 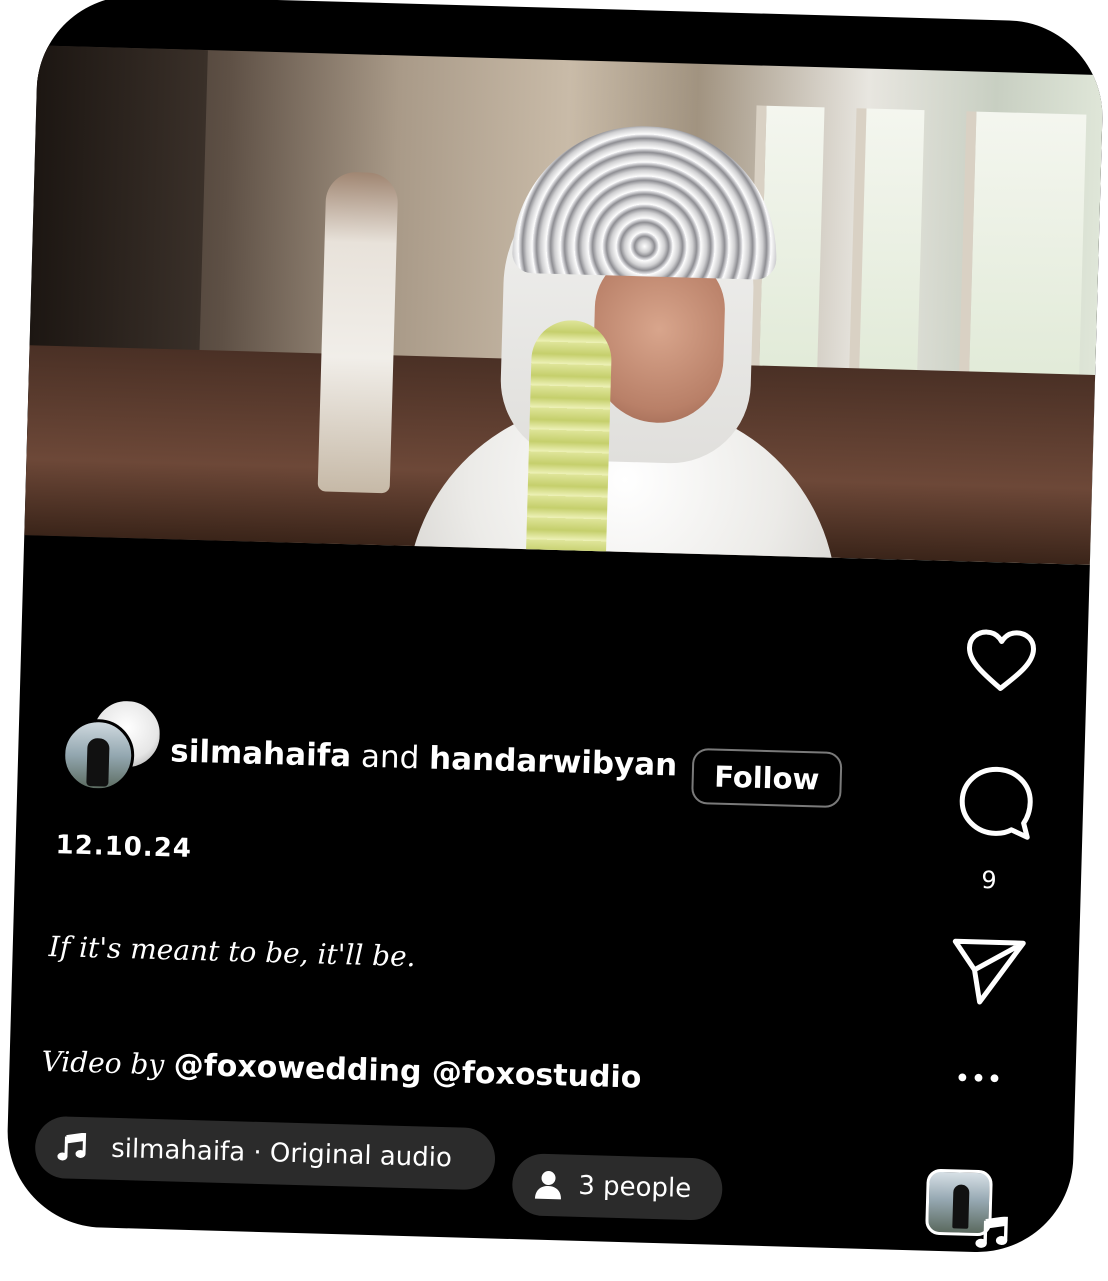 I want to click on credit-tags: @foxowedding @foxostudio, so click(x=407, y=1072).